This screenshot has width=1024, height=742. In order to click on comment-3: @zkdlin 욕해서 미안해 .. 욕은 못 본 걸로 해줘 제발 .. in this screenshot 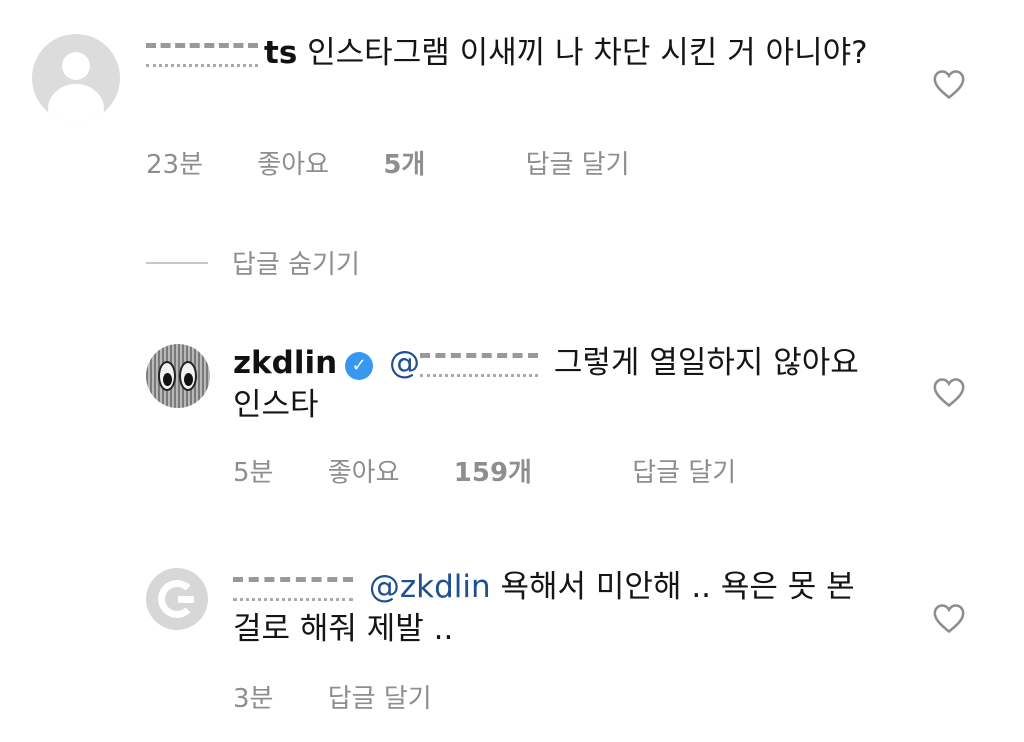, I will do `click(553, 608)`.